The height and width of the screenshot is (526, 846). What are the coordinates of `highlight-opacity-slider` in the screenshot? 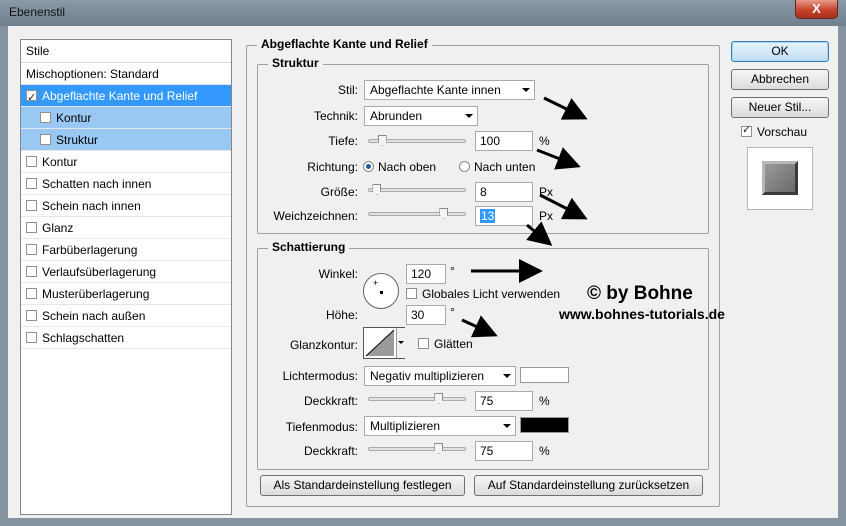 It's located at (417, 398).